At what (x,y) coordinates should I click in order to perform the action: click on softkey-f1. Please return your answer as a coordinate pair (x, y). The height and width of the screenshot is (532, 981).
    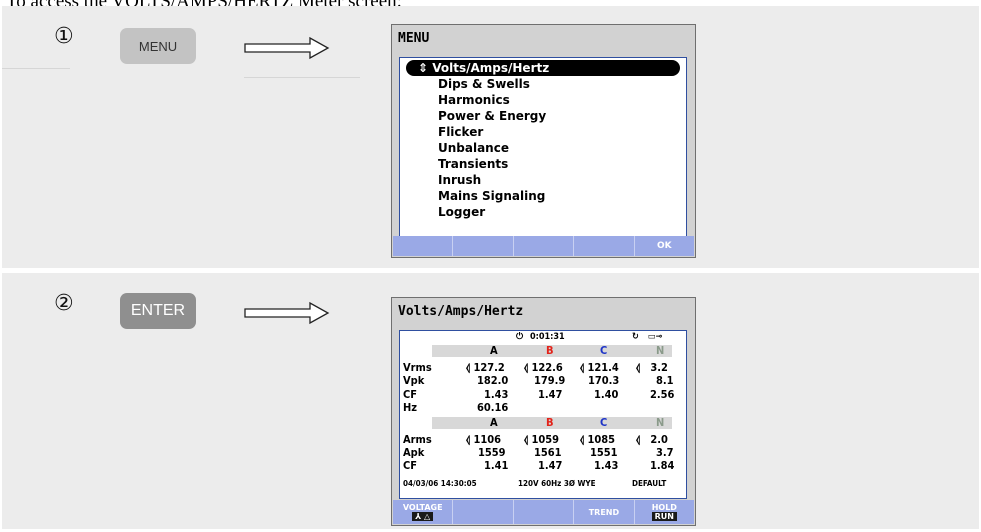
    Looking at the image, I should click on (422, 246).